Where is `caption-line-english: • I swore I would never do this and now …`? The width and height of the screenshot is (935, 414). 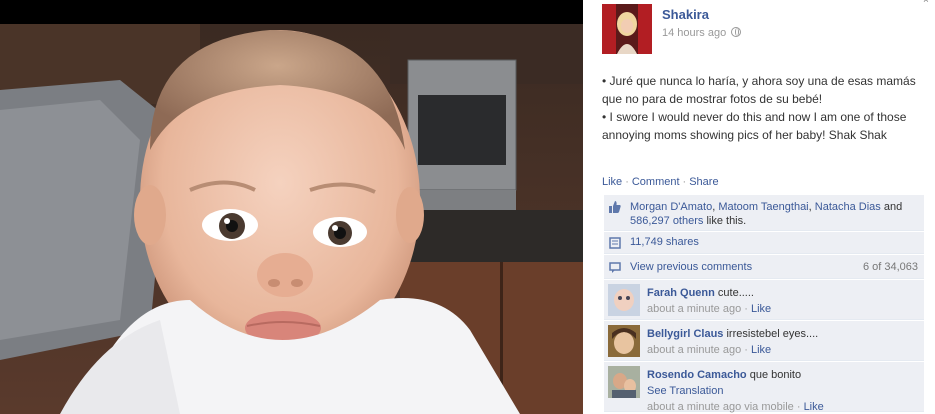 caption-line-english: • I swore I would never do this and now … is located at coordinates (754, 126).